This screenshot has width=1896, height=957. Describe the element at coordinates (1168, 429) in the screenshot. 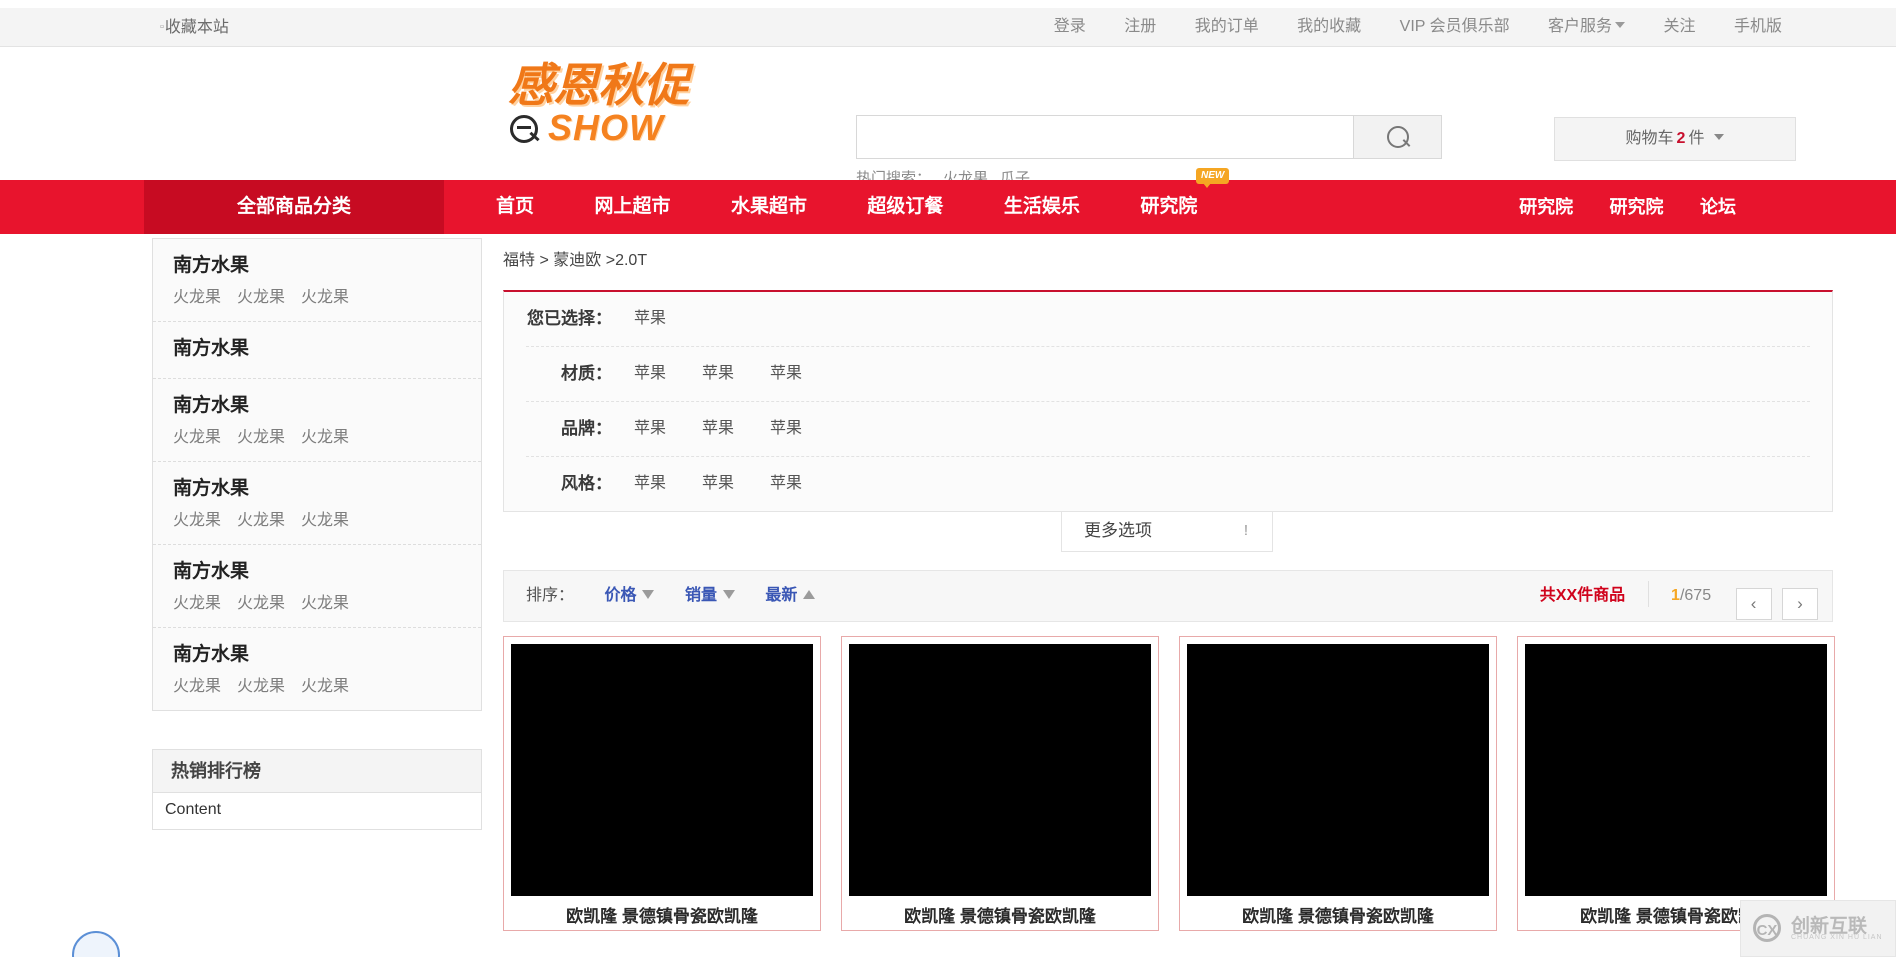

I see `filter-row-brand: 品牌： 苹果 苹果 苹果` at that location.